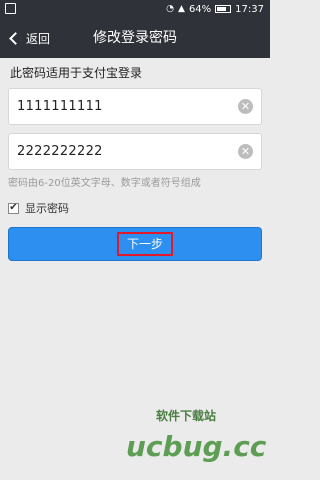 The width and height of the screenshot is (320, 480). I want to click on gallery-icon, so click(10, 8).